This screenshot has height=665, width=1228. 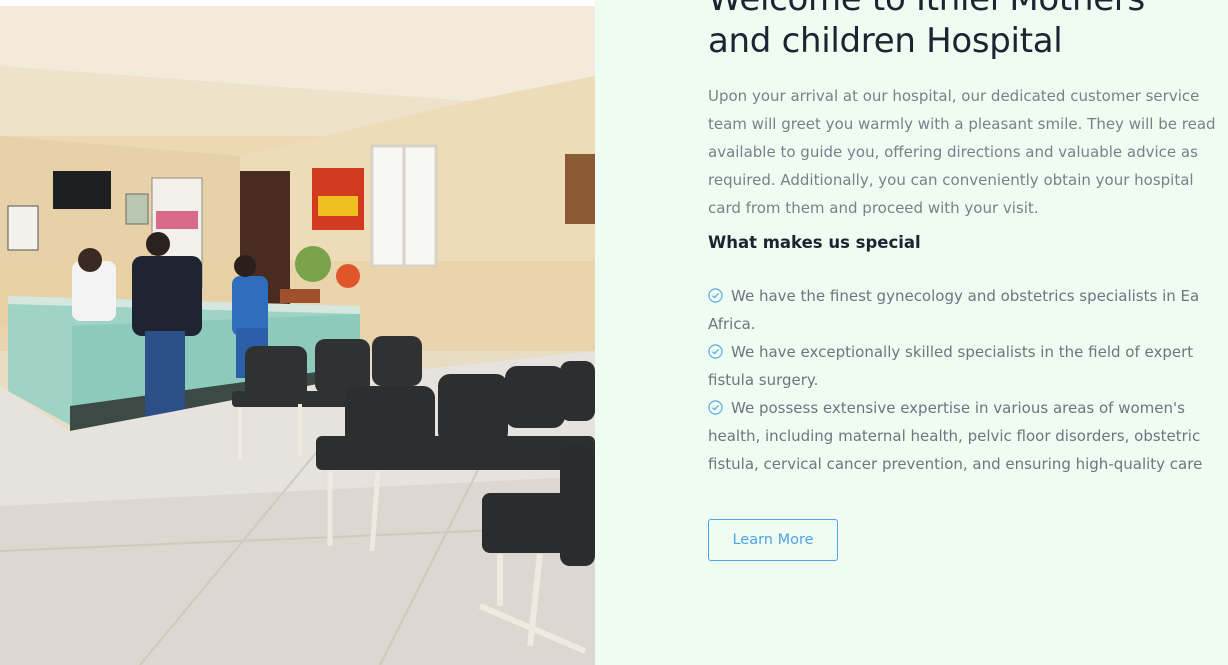 I want to click on list-item-text: fistula surgery., so click(x=763, y=380).